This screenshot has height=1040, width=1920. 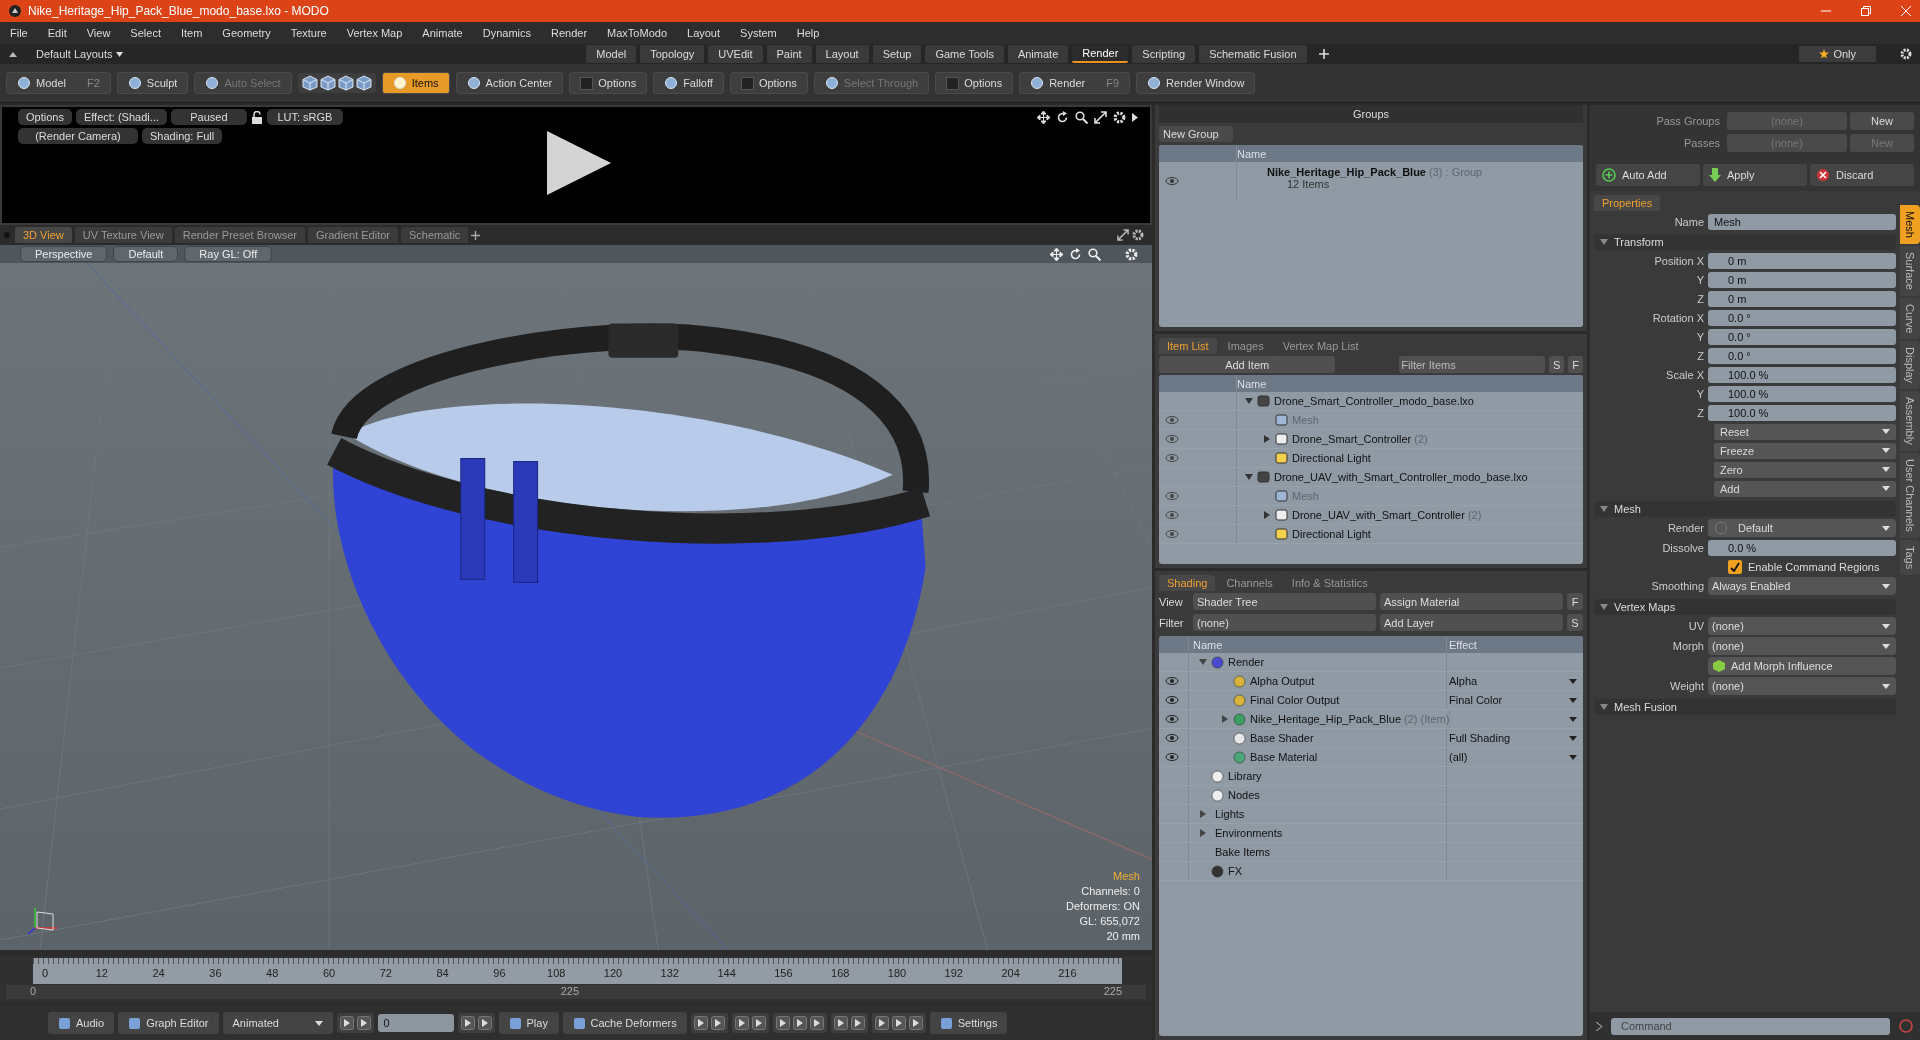 What do you see at coordinates (1196, 134) in the screenshot?
I see `new-group-button: New Group` at bounding box center [1196, 134].